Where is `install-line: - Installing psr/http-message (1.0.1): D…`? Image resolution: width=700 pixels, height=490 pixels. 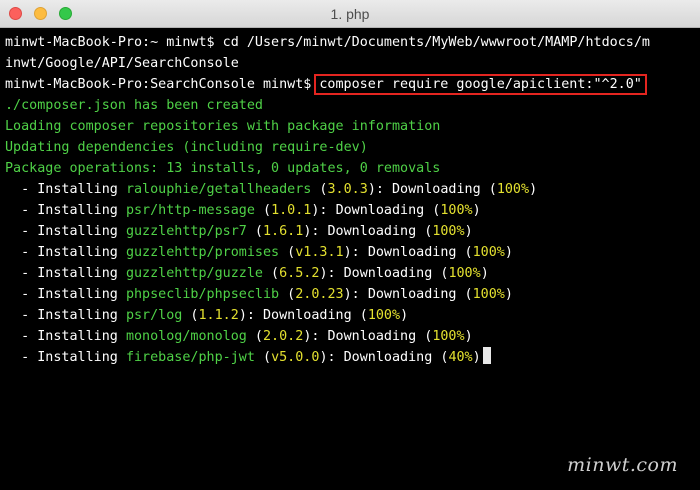
install-line: - Installing psr/http-message (1.0.1): D… is located at coordinates (352, 210).